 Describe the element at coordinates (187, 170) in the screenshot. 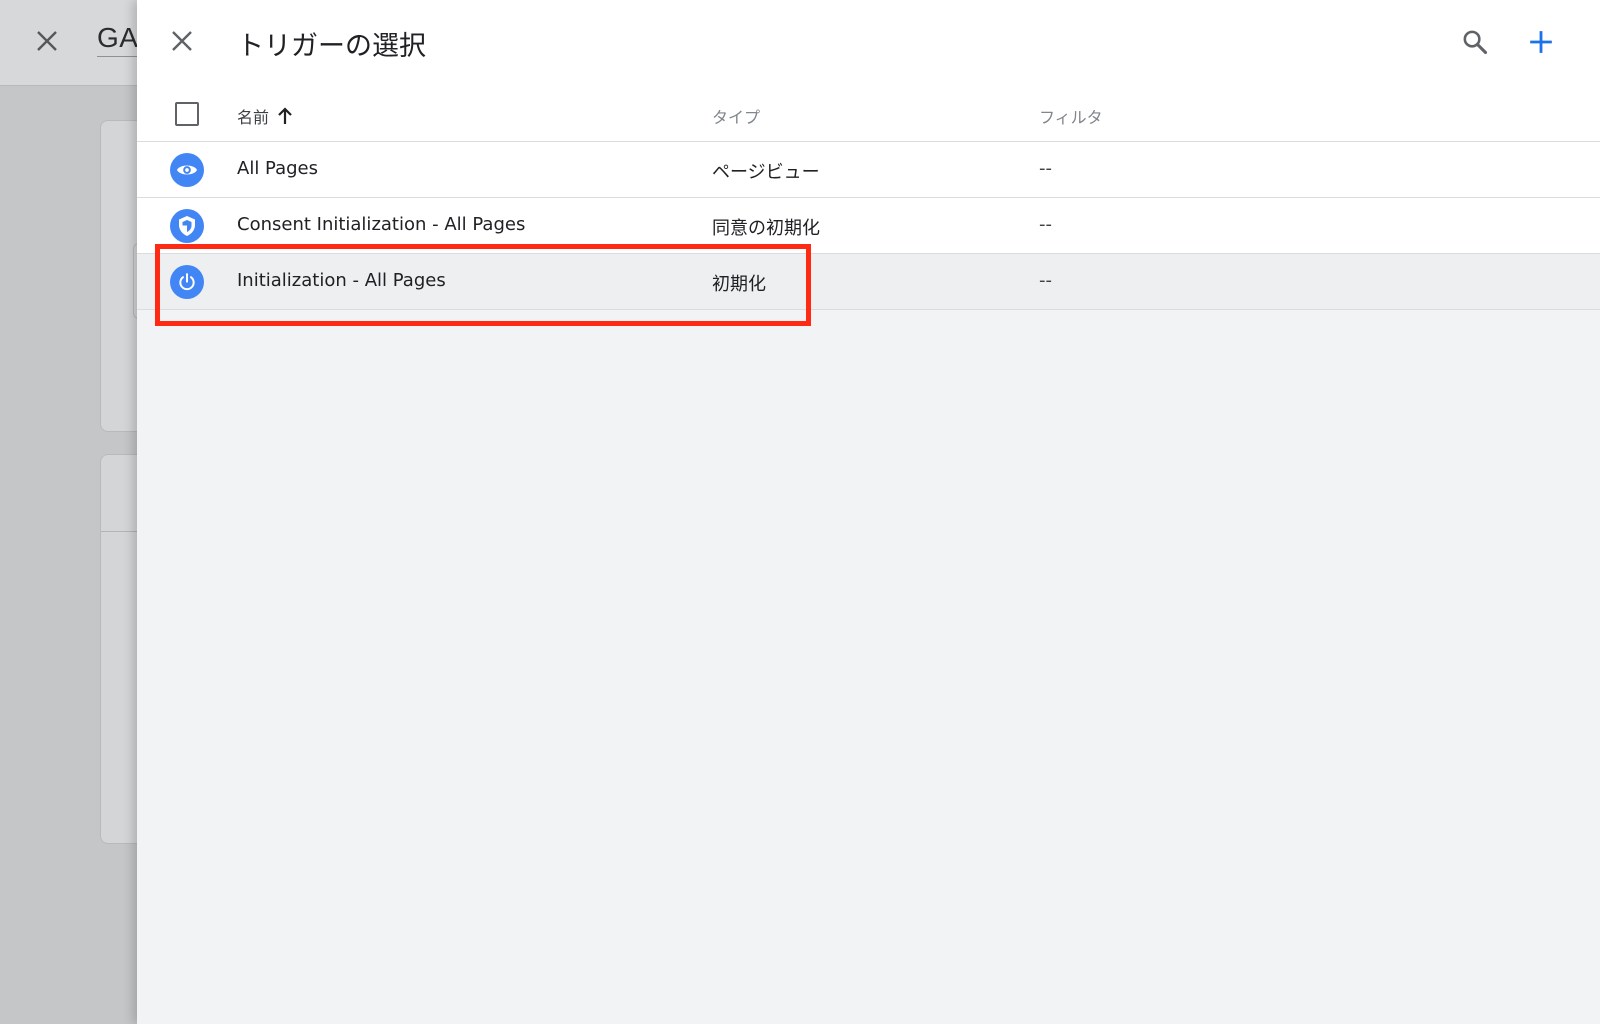

I see `eye-icon` at that location.